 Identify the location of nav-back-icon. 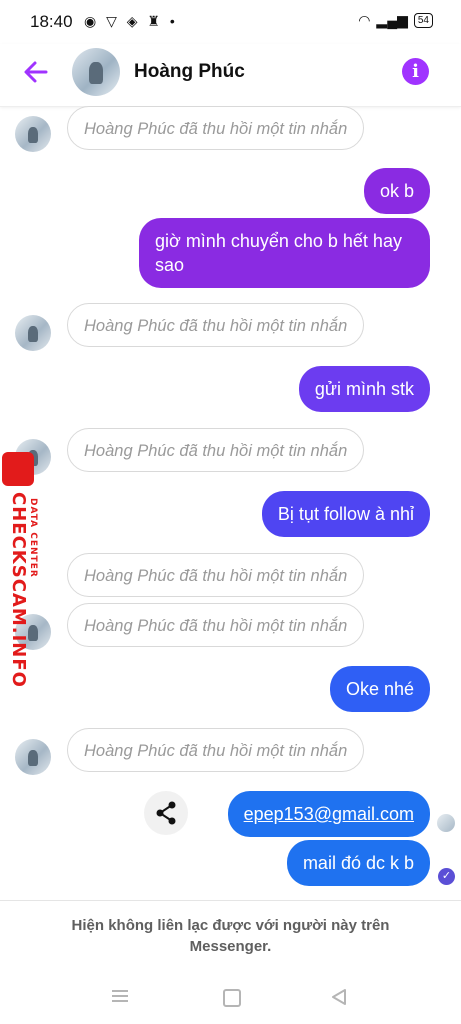
(339, 997).